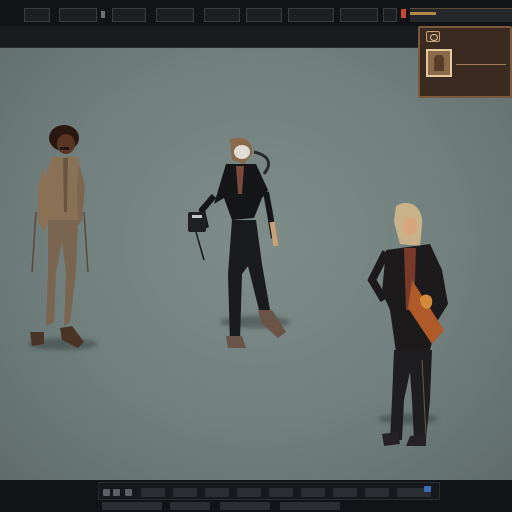 This screenshot has height=512, width=512. Describe the element at coordinates (236, 241) in the screenshot. I see `character-center` at that location.